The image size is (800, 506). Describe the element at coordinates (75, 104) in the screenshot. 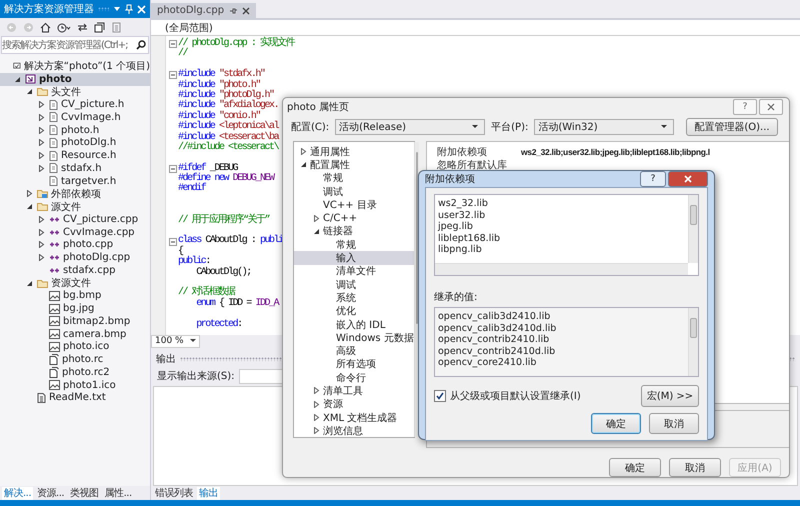

I see `tree-item: CV_picture.h` at that location.